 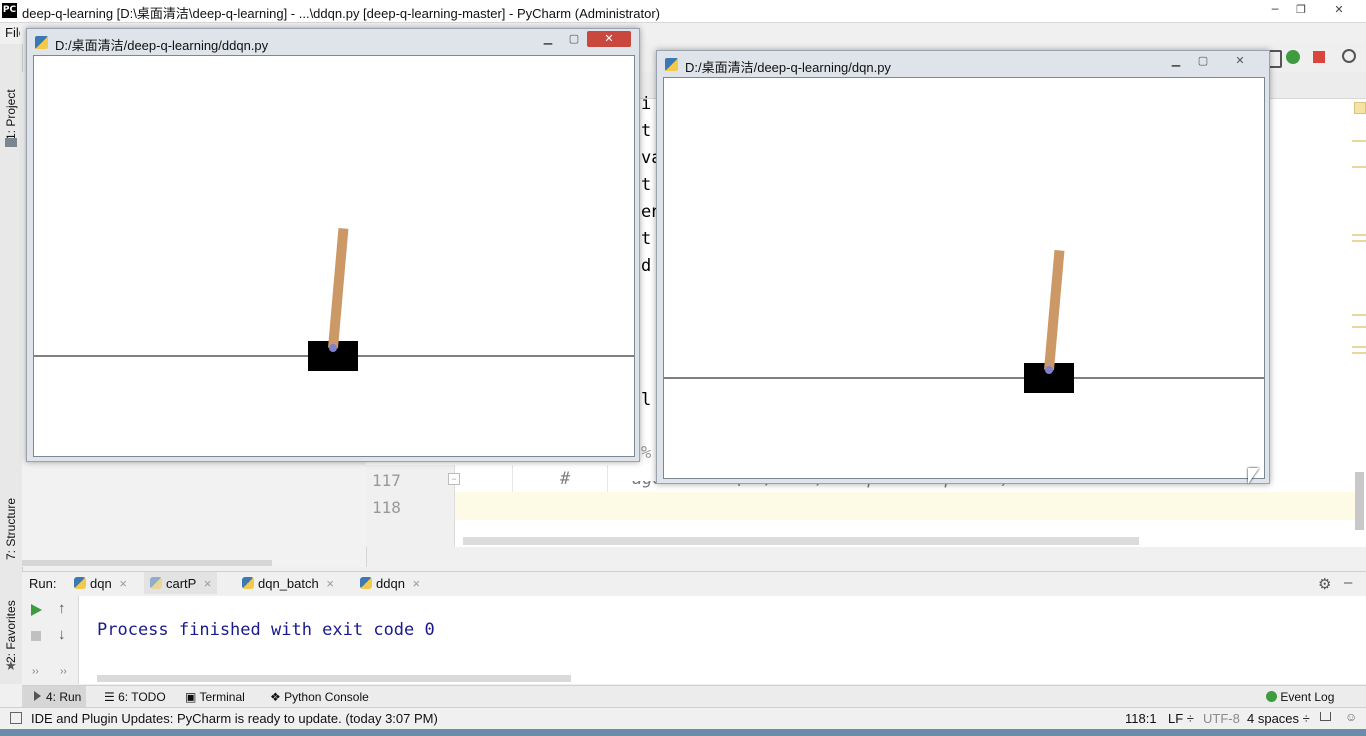 What do you see at coordinates (334, 678) in the screenshot?
I see `console-scrollbar` at bounding box center [334, 678].